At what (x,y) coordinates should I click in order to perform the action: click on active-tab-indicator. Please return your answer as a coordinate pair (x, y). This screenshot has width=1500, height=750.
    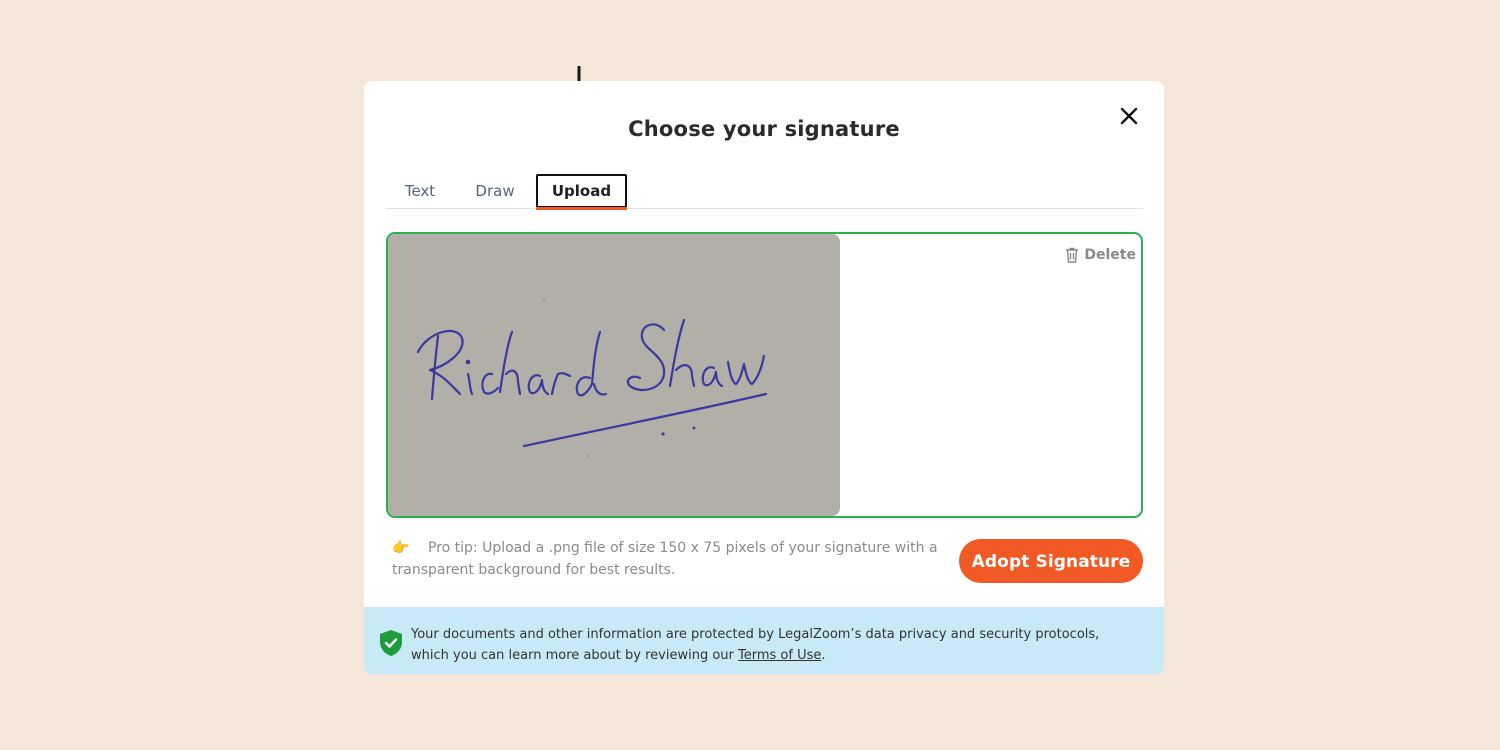
    Looking at the image, I should click on (581, 208).